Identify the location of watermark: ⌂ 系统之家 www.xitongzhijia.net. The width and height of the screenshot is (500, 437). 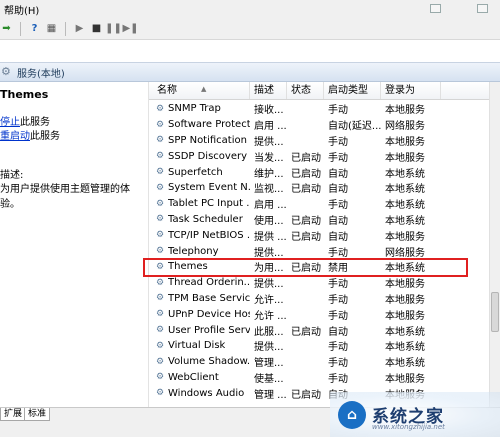
(415, 414).